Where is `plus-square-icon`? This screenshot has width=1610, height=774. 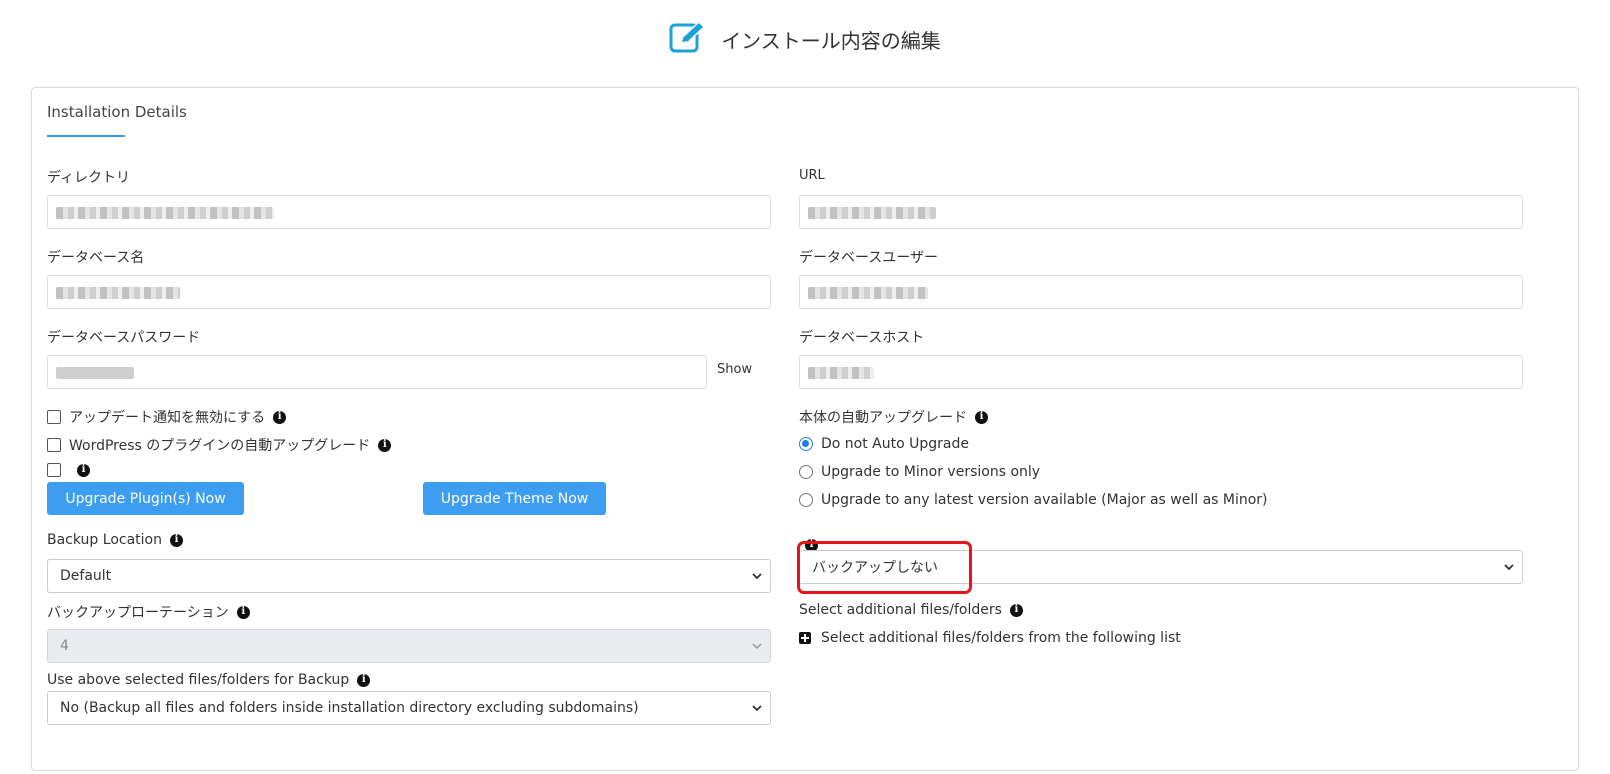
plus-square-icon is located at coordinates (805, 638).